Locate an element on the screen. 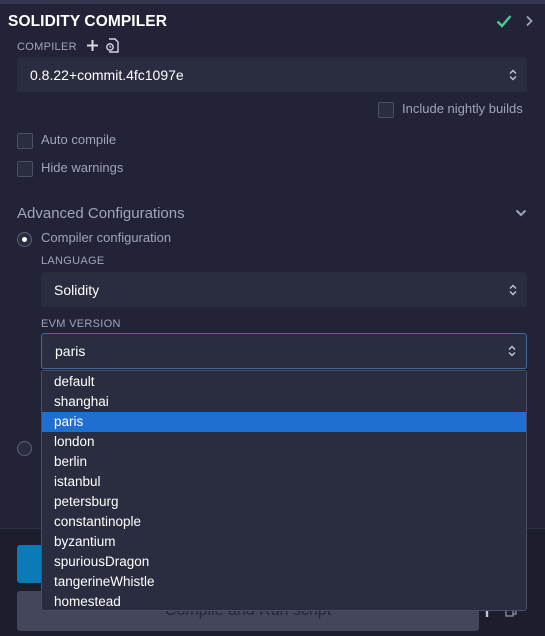 This screenshot has width=545, height=636. compiler-version-value: 0.8.22+commit.4fc1097e is located at coordinates (107, 74).